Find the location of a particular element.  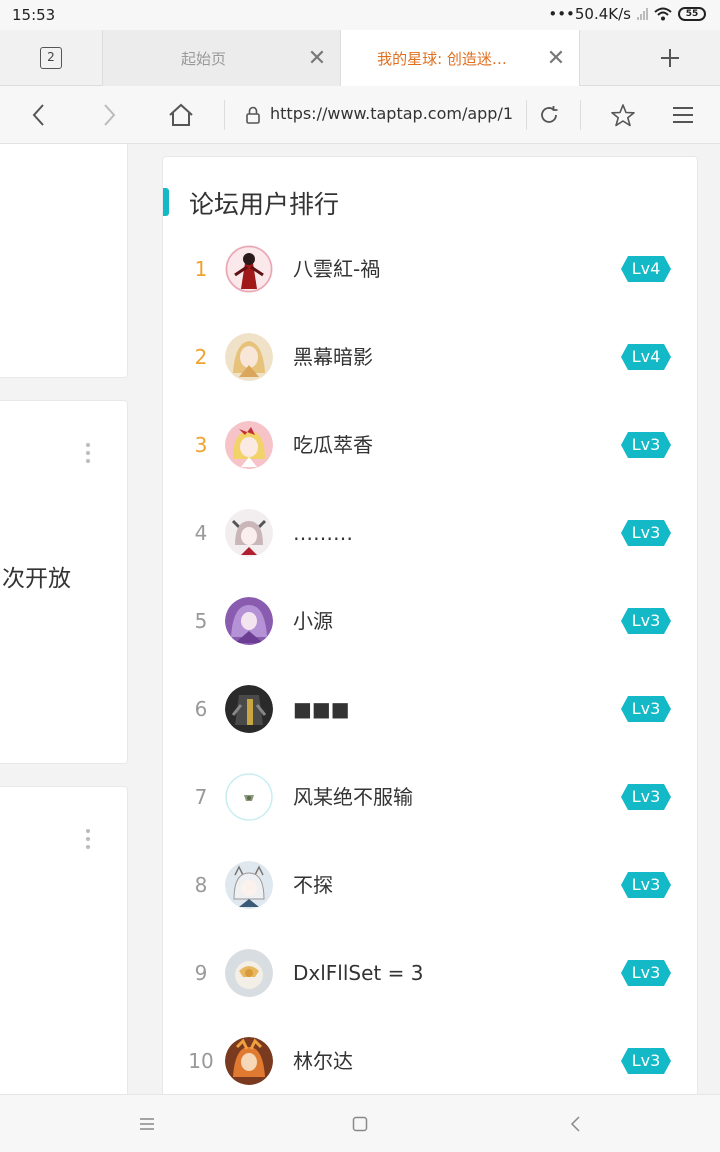

menu-lines-icon is located at coordinates (147, 1124).